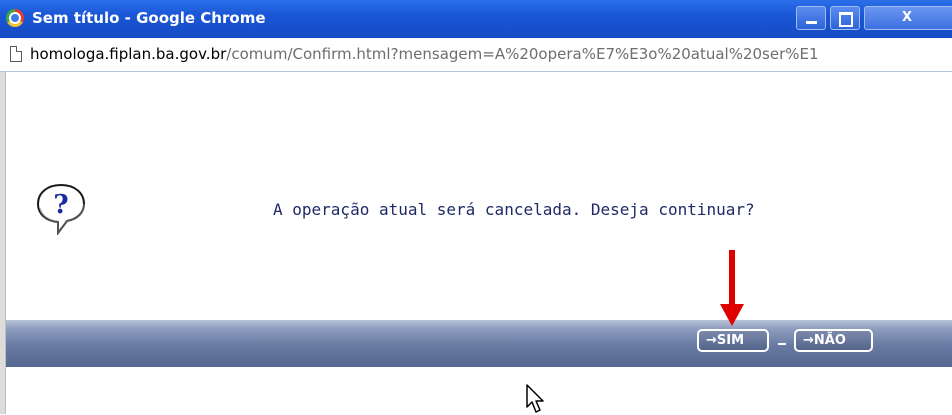 This screenshot has width=952, height=415. Describe the element at coordinates (733, 340) in the screenshot. I see `yes-button: →SIM` at that location.